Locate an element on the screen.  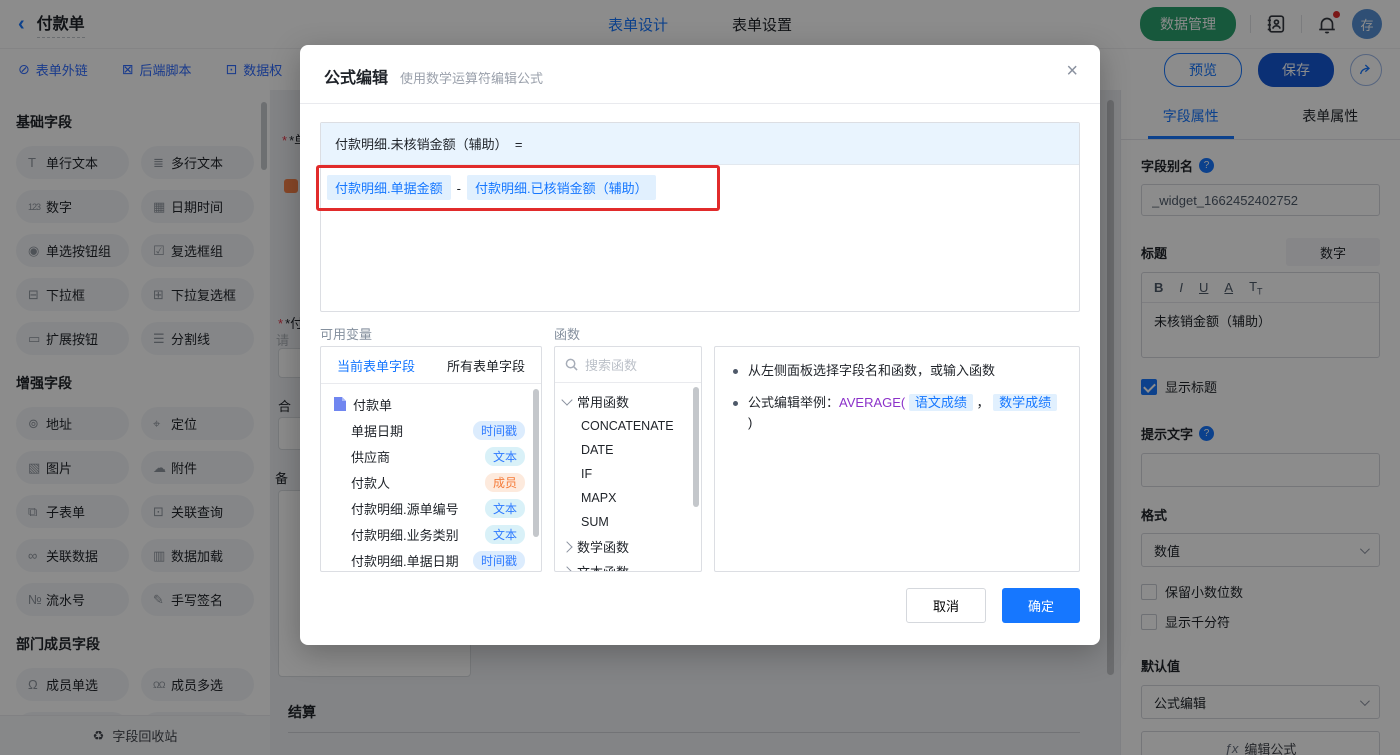
hint-line-1: 从左侧面板选择字段名和函数，或输入函数 is located at coordinates (897, 371).